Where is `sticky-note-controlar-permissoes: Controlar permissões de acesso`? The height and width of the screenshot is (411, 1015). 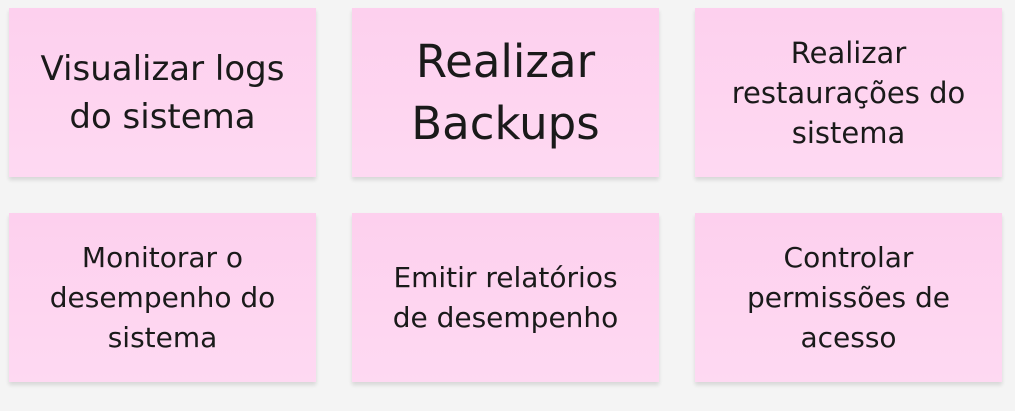 sticky-note-controlar-permissoes: Controlar permissões de acesso is located at coordinates (848, 297).